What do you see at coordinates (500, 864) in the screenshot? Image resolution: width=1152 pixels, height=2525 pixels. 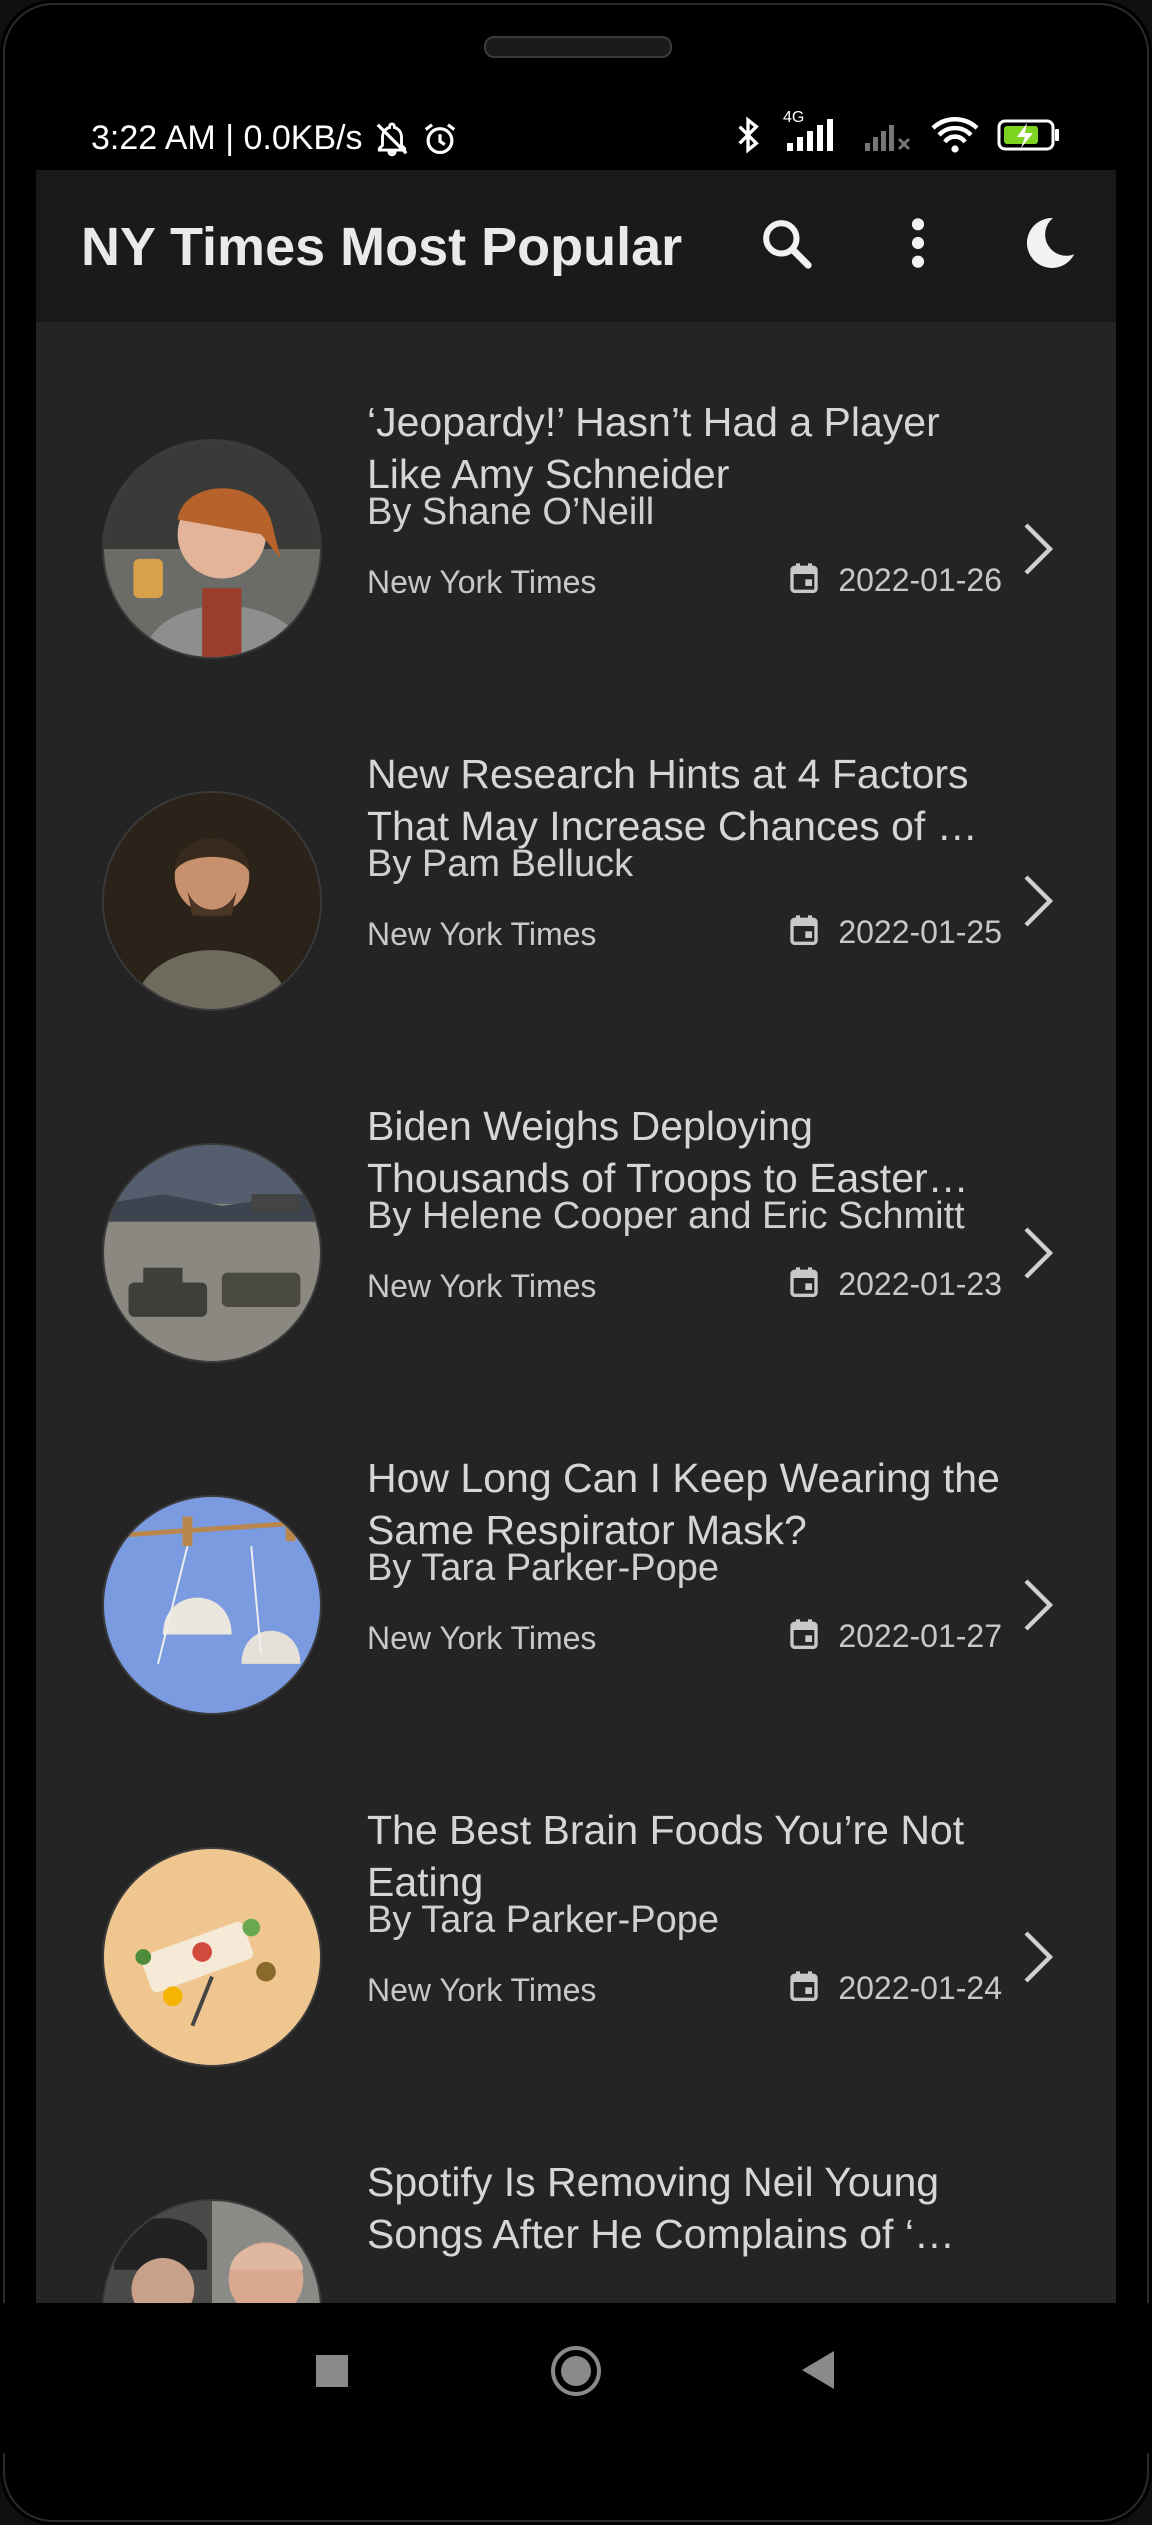 I see `article-byline: By Pam Belluck` at bounding box center [500, 864].